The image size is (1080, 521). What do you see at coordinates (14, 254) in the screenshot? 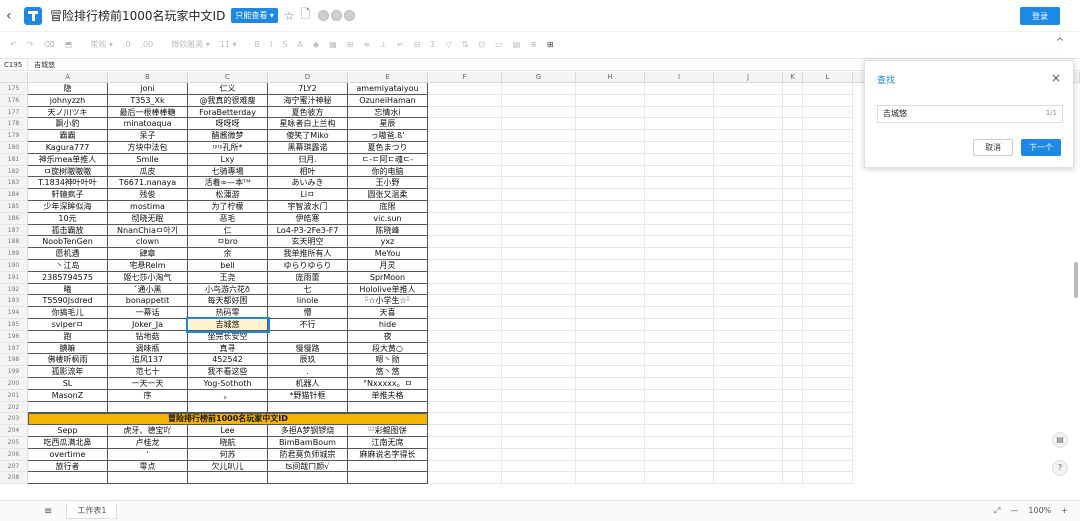
I see `row-header: 189` at bounding box center [14, 254].